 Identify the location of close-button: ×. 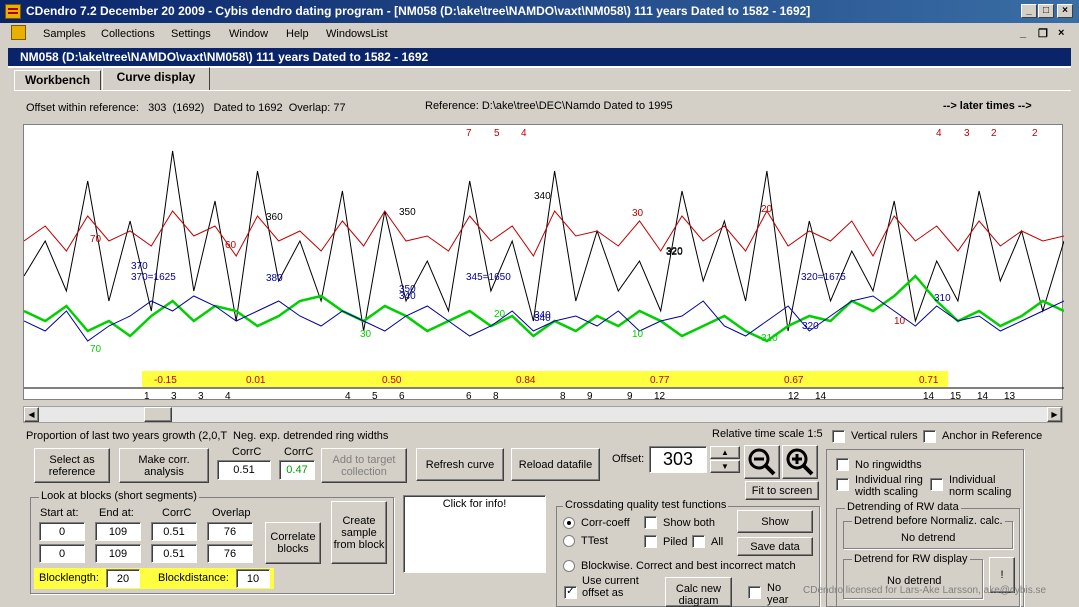
(1065, 11).